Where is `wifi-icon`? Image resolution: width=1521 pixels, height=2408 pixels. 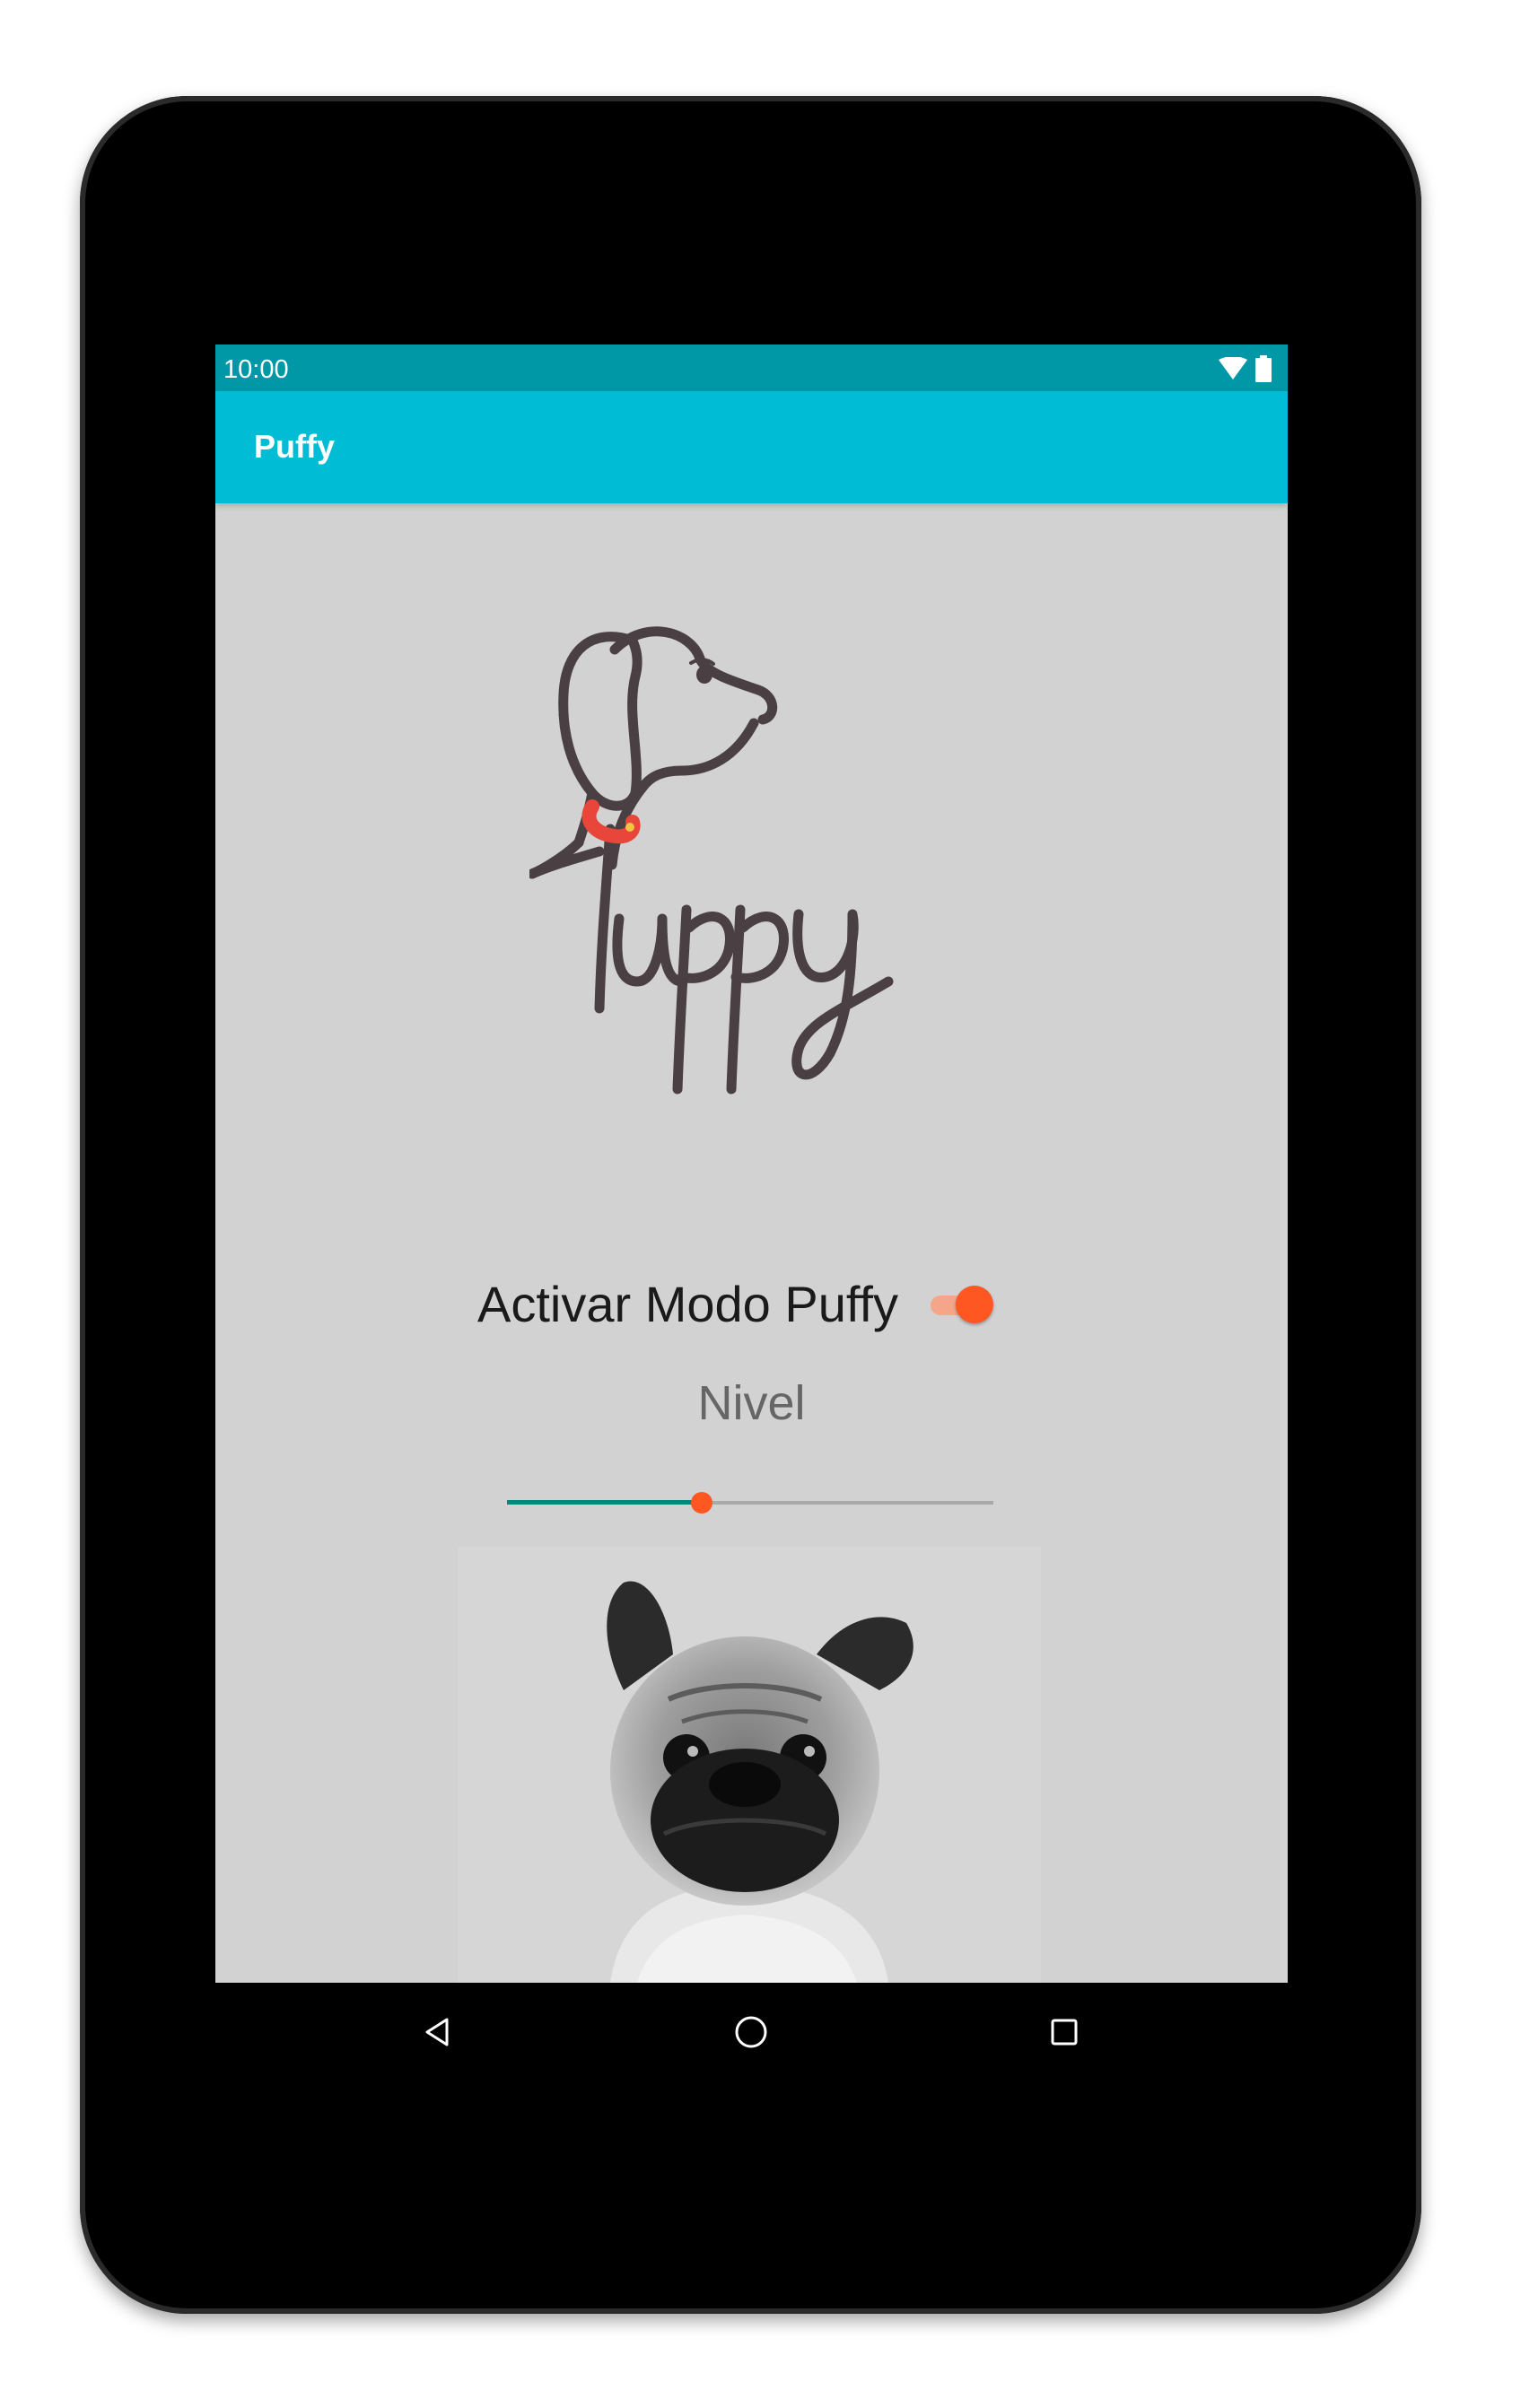 wifi-icon is located at coordinates (1233, 368).